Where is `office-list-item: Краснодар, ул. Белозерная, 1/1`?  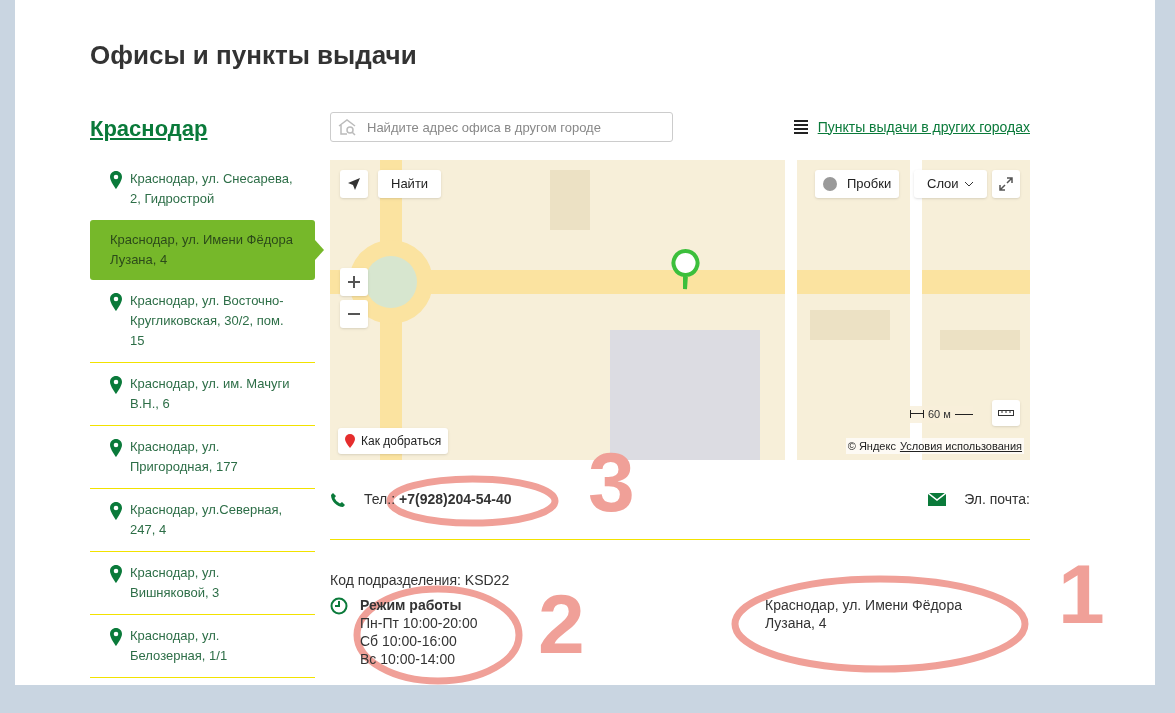 office-list-item: Краснодар, ул. Белозерная, 1/1 is located at coordinates (202, 646).